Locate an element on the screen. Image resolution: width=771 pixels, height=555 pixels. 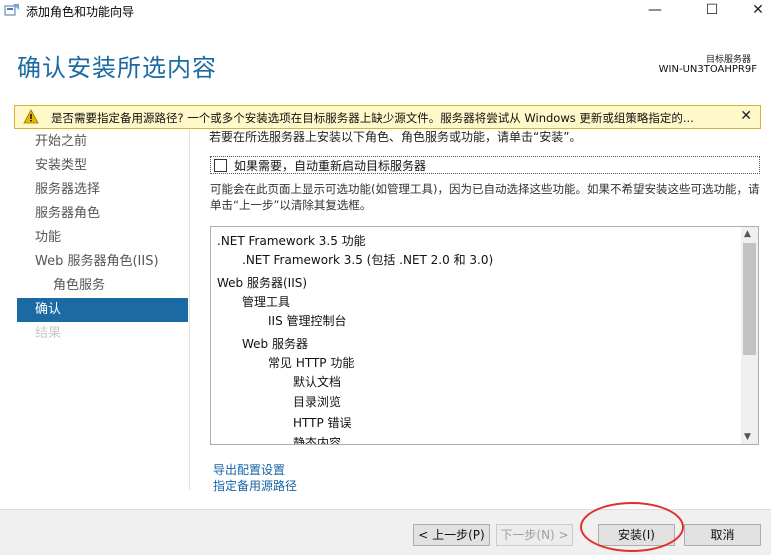
next-button: 下一步(N) > is located at coordinates (534, 535).